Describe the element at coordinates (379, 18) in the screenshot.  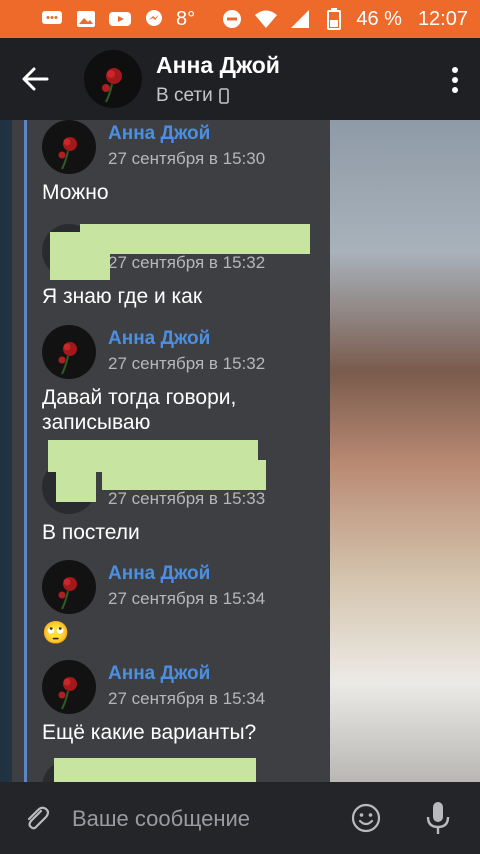
I see `battery-percent: 46 %` at that location.